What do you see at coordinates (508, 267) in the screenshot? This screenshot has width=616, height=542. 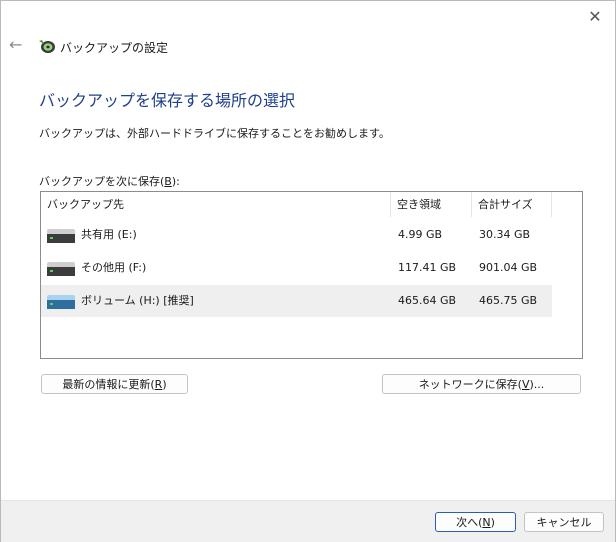 I see `drive-total-size: 901.04 GB` at bounding box center [508, 267].